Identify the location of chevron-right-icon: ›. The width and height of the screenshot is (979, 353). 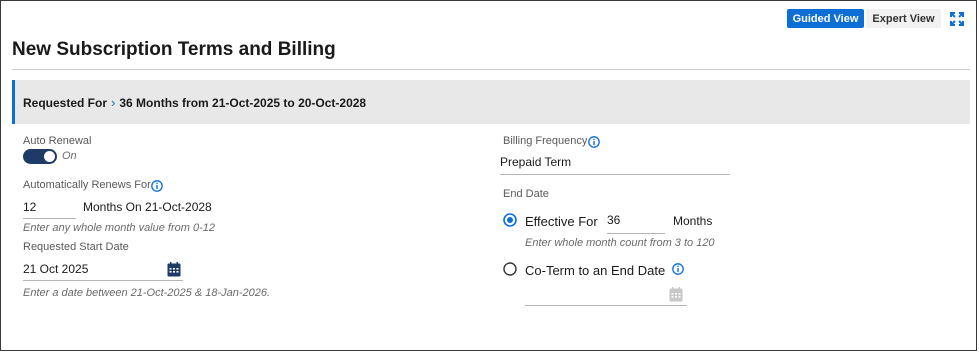
(113, 102).